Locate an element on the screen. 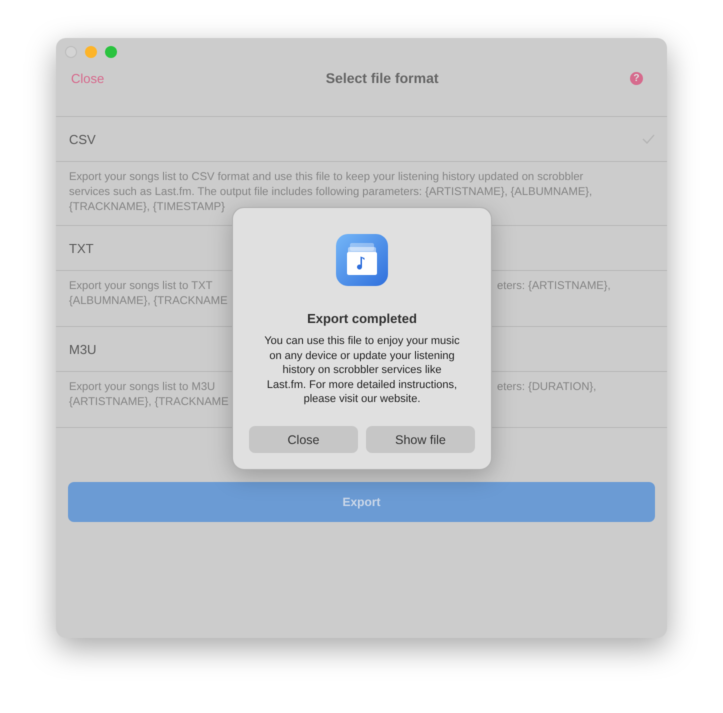 This screenshot has height=713, width=723. format-description: eters: {DURATION}, is located at coordinates (546, 387).